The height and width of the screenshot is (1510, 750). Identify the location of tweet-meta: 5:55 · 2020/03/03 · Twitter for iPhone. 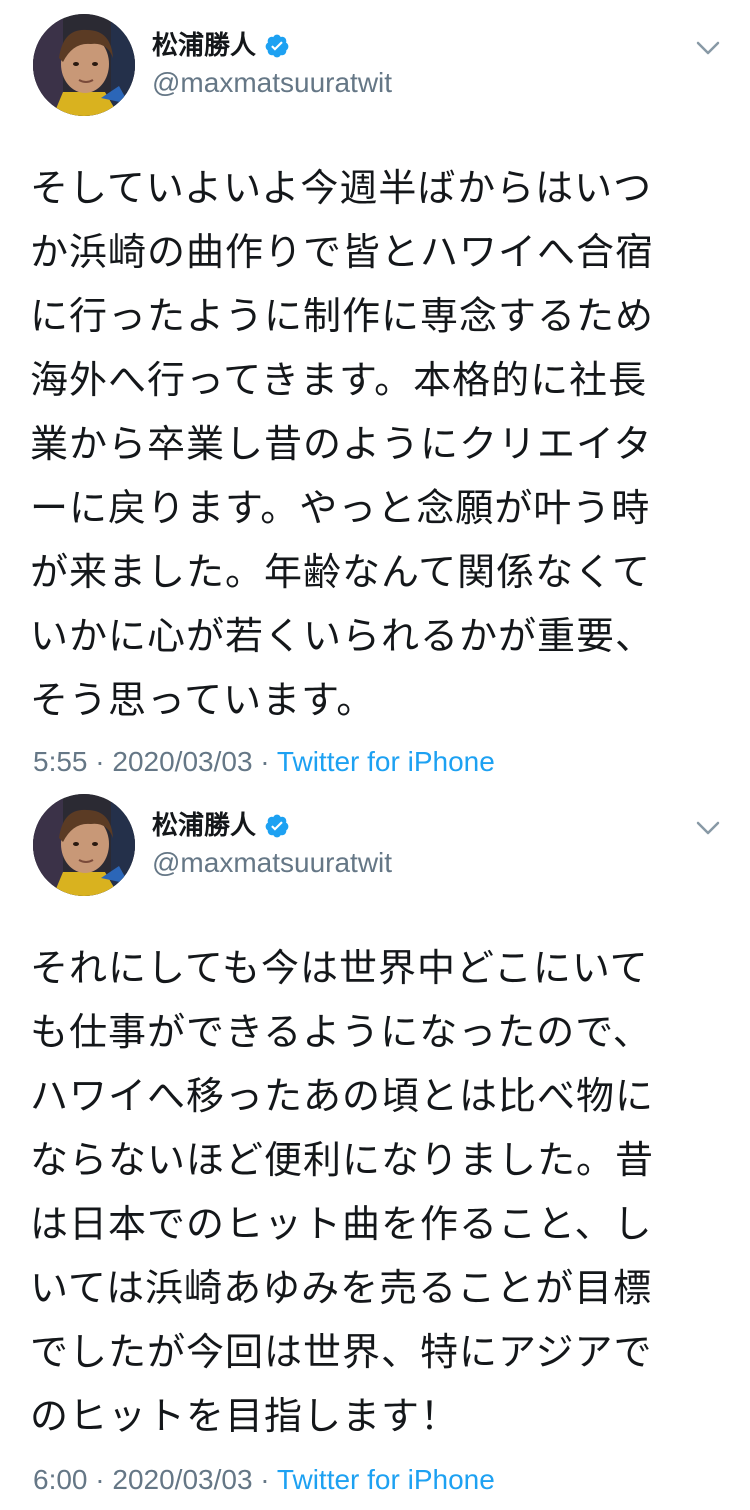
(264, 762).